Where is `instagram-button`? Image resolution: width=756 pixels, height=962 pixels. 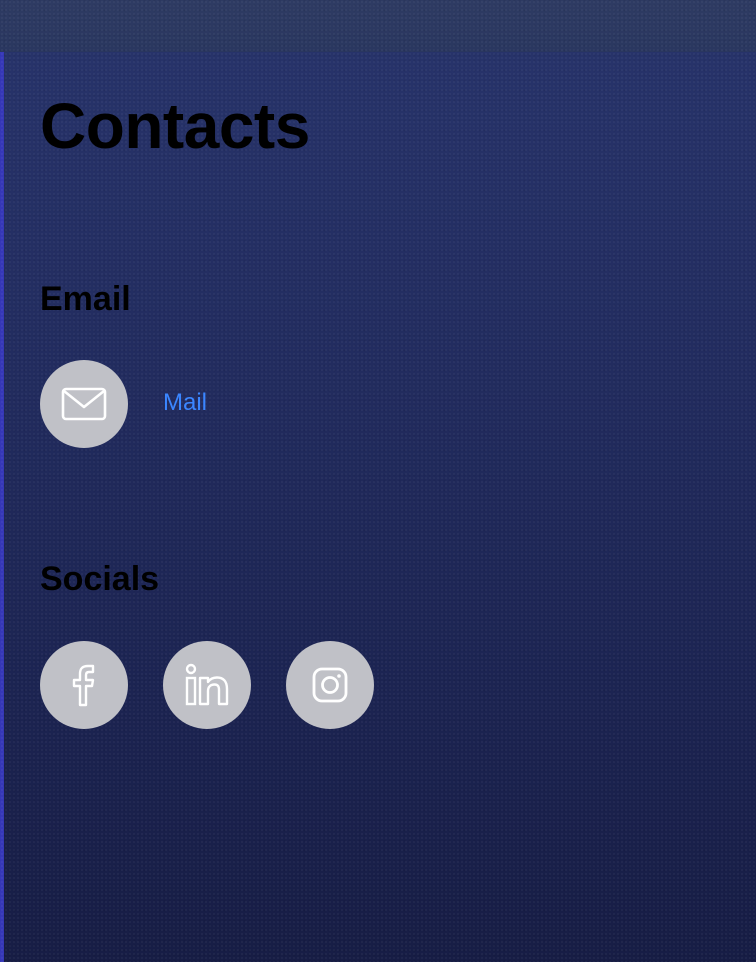
instagram-button is located at coordinates (330, 685).